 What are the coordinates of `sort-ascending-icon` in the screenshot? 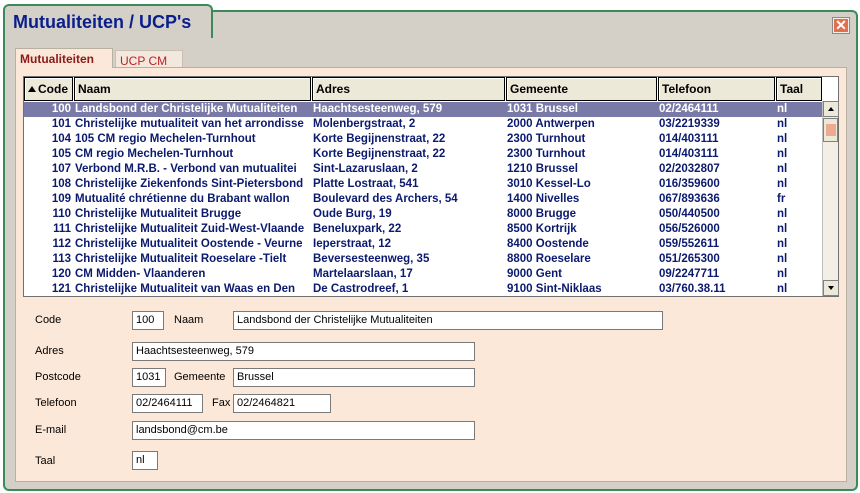 It's located at (32, 89).